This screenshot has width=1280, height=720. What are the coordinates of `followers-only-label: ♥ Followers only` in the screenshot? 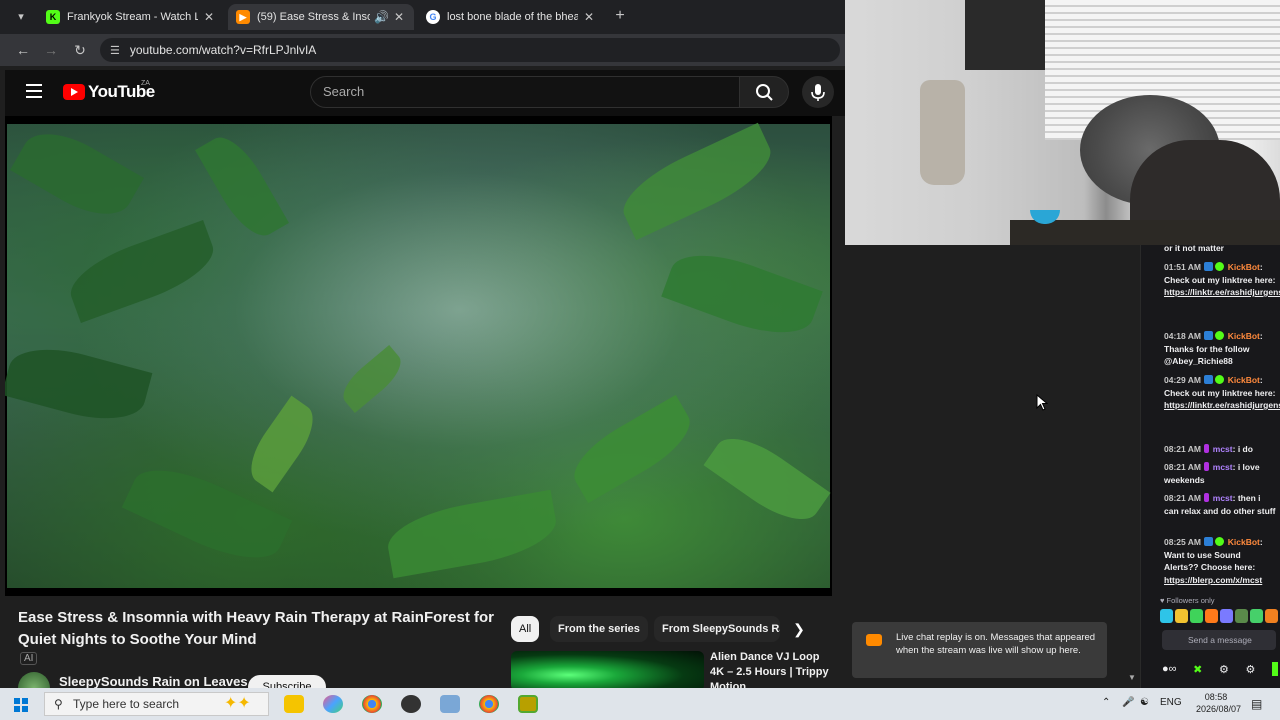 It's located at (1187, 600).